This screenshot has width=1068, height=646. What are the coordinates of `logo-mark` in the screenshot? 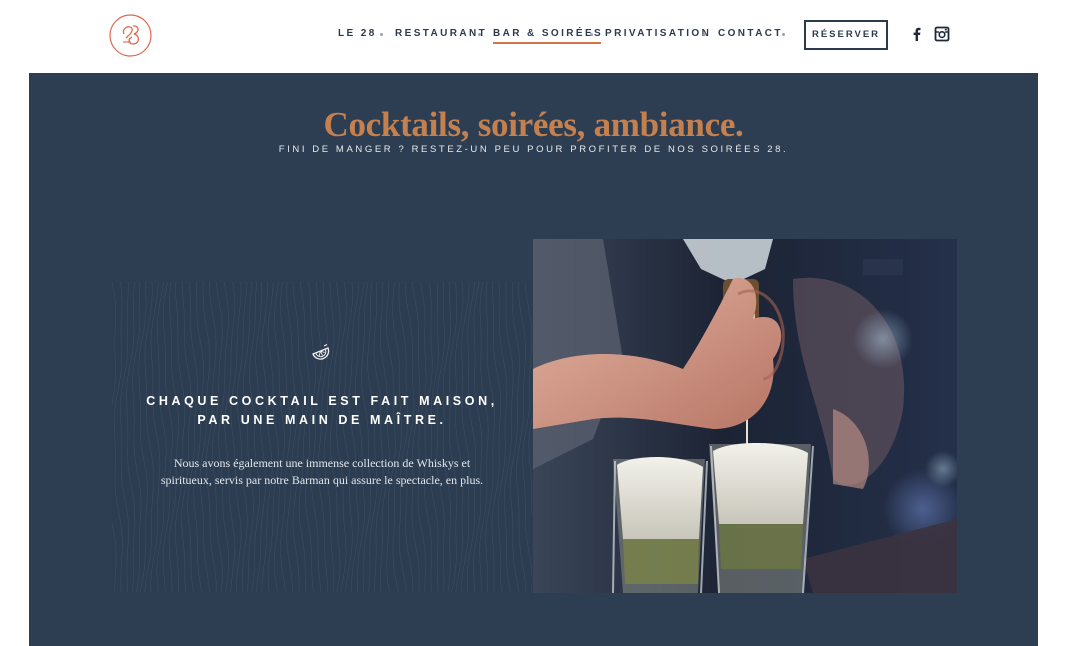 It's located at (130, 35).